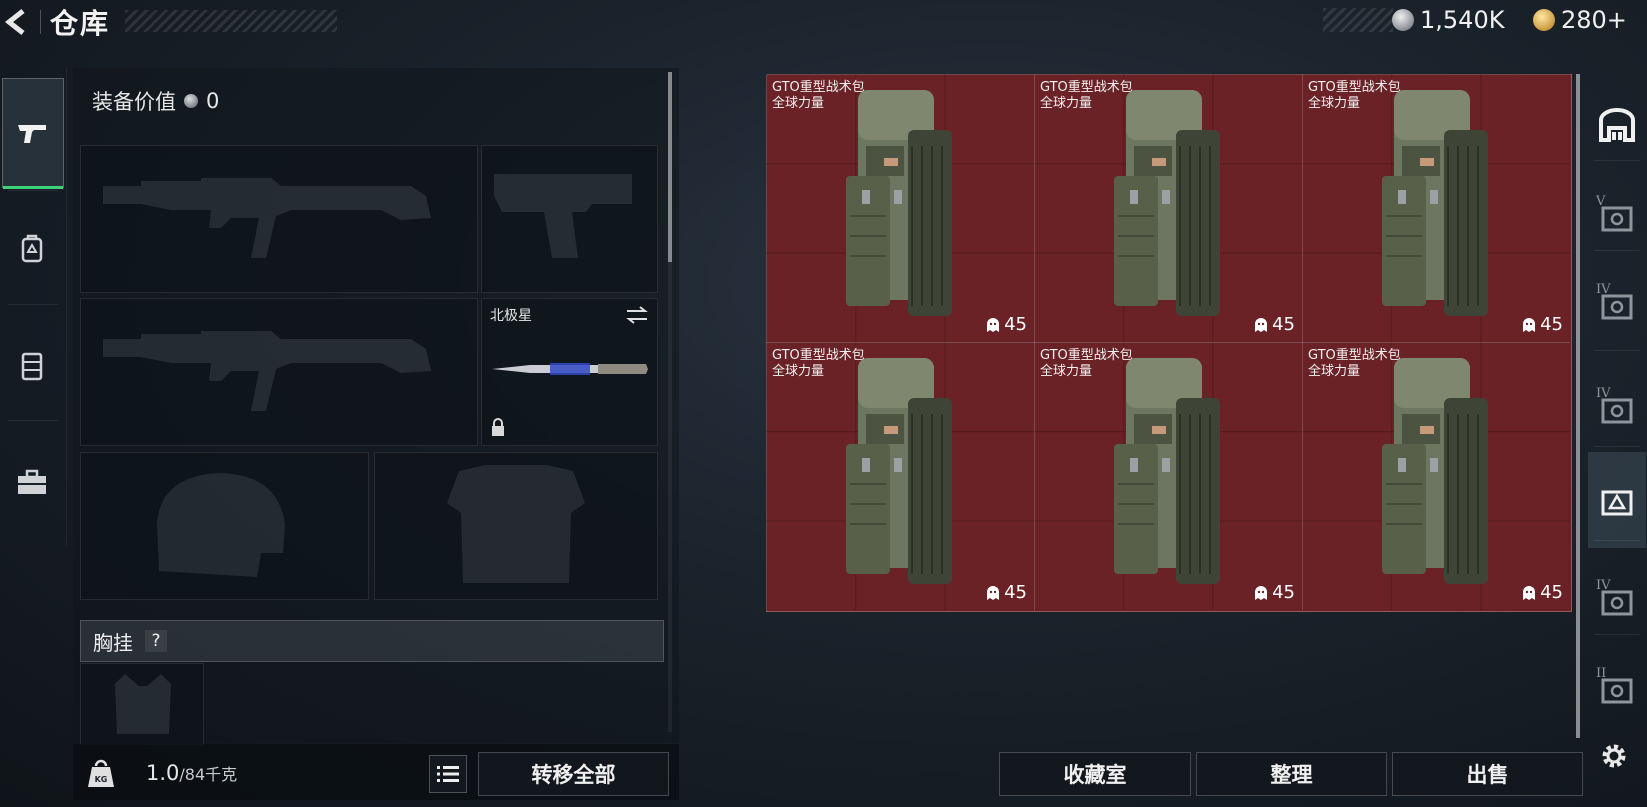 Image resolution: width=1647 pixels, height=807 pixels. I want to click on swap-arrows-icon, so click(637, 315).